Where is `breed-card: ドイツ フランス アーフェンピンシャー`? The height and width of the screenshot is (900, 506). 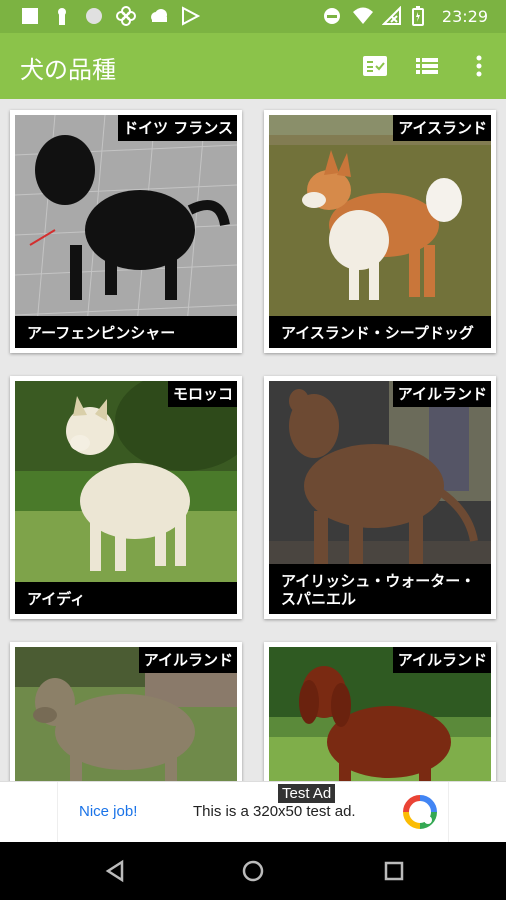
breed-card: ドイツ フランス アーフェンピンシャー is located at coordinates (126, 231).